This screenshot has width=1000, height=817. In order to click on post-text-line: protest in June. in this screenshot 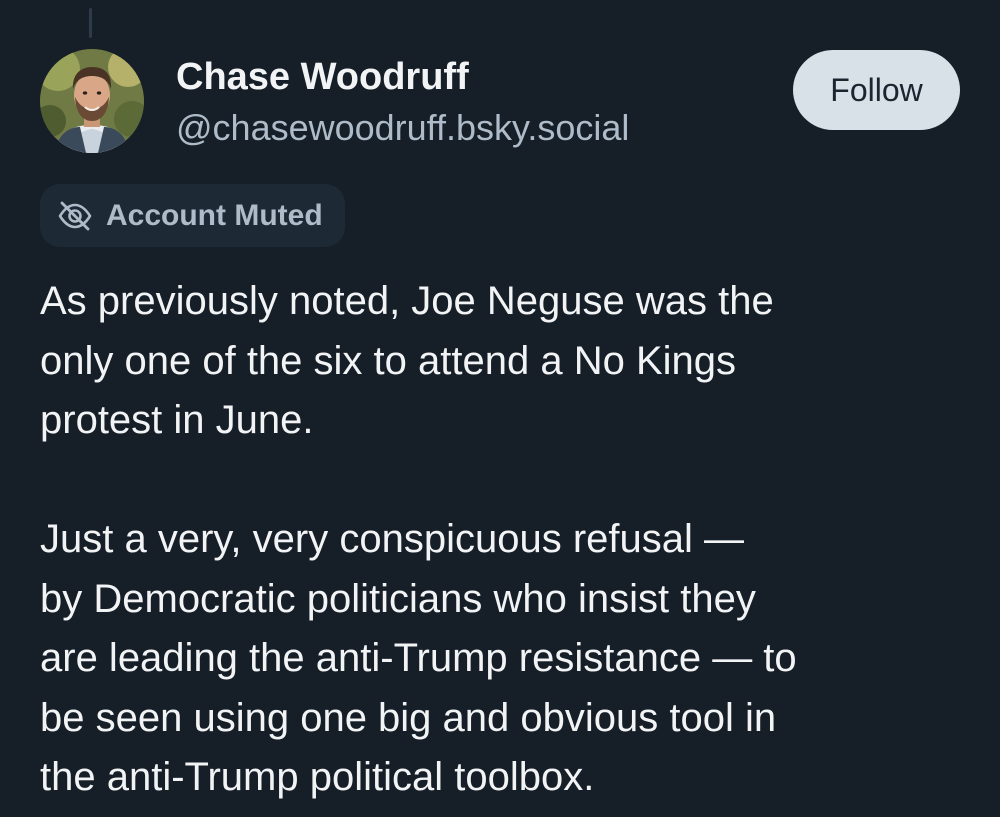, I will do `click(177, 420)`.